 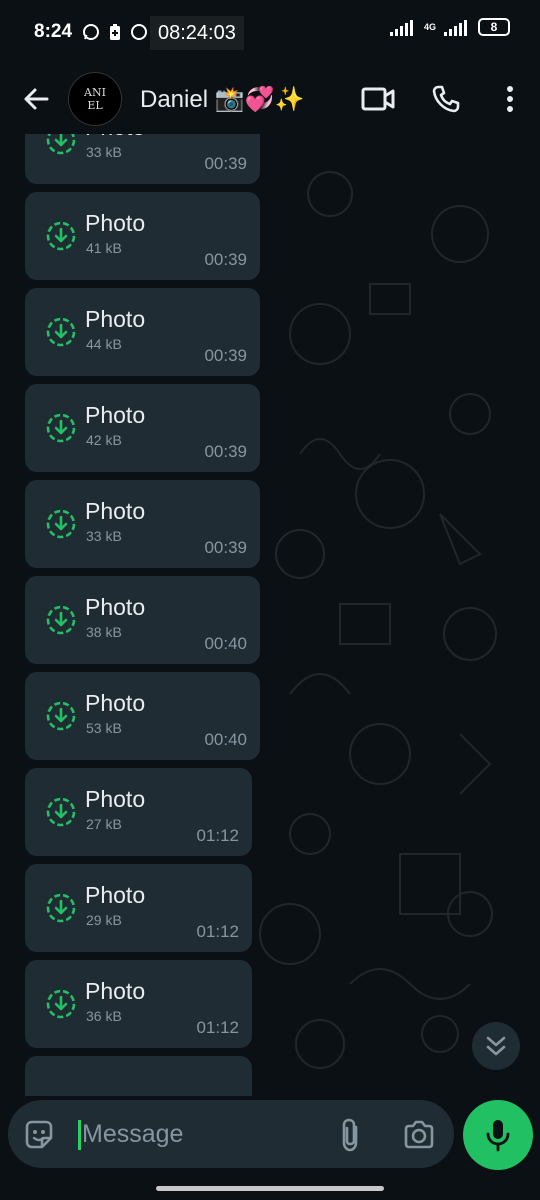 I want to click on photo-message: Photo 41 kB 00:39, so click(x=142, y=236).